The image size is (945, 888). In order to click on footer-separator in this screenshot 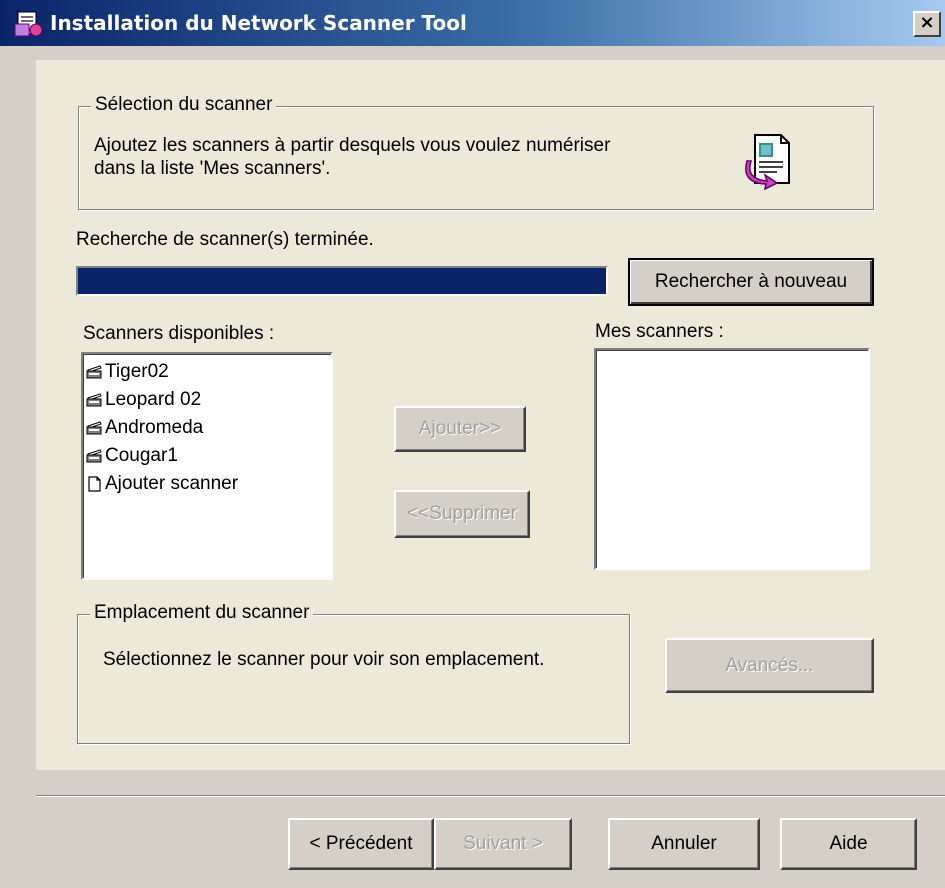, I will do `click(490, 796)`.